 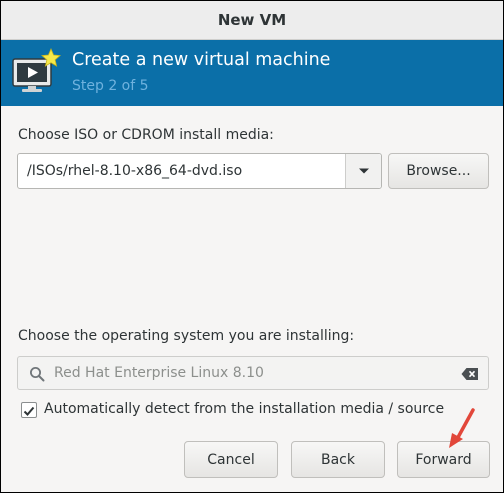 I want to click on forward-button-label: Forward, so click(x=443, y=459).